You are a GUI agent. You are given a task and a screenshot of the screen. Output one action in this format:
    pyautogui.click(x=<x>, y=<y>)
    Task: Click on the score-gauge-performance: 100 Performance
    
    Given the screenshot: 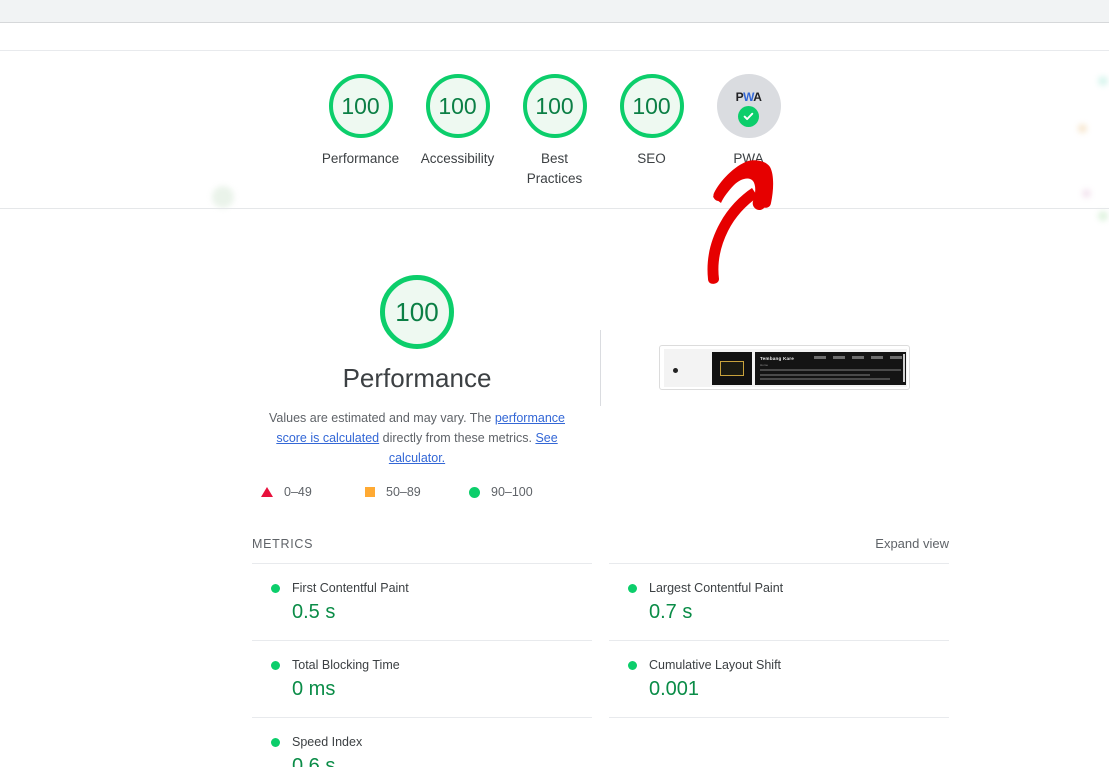 What is the action you would take?
    pyautogui.click(x=360, y=121)
    